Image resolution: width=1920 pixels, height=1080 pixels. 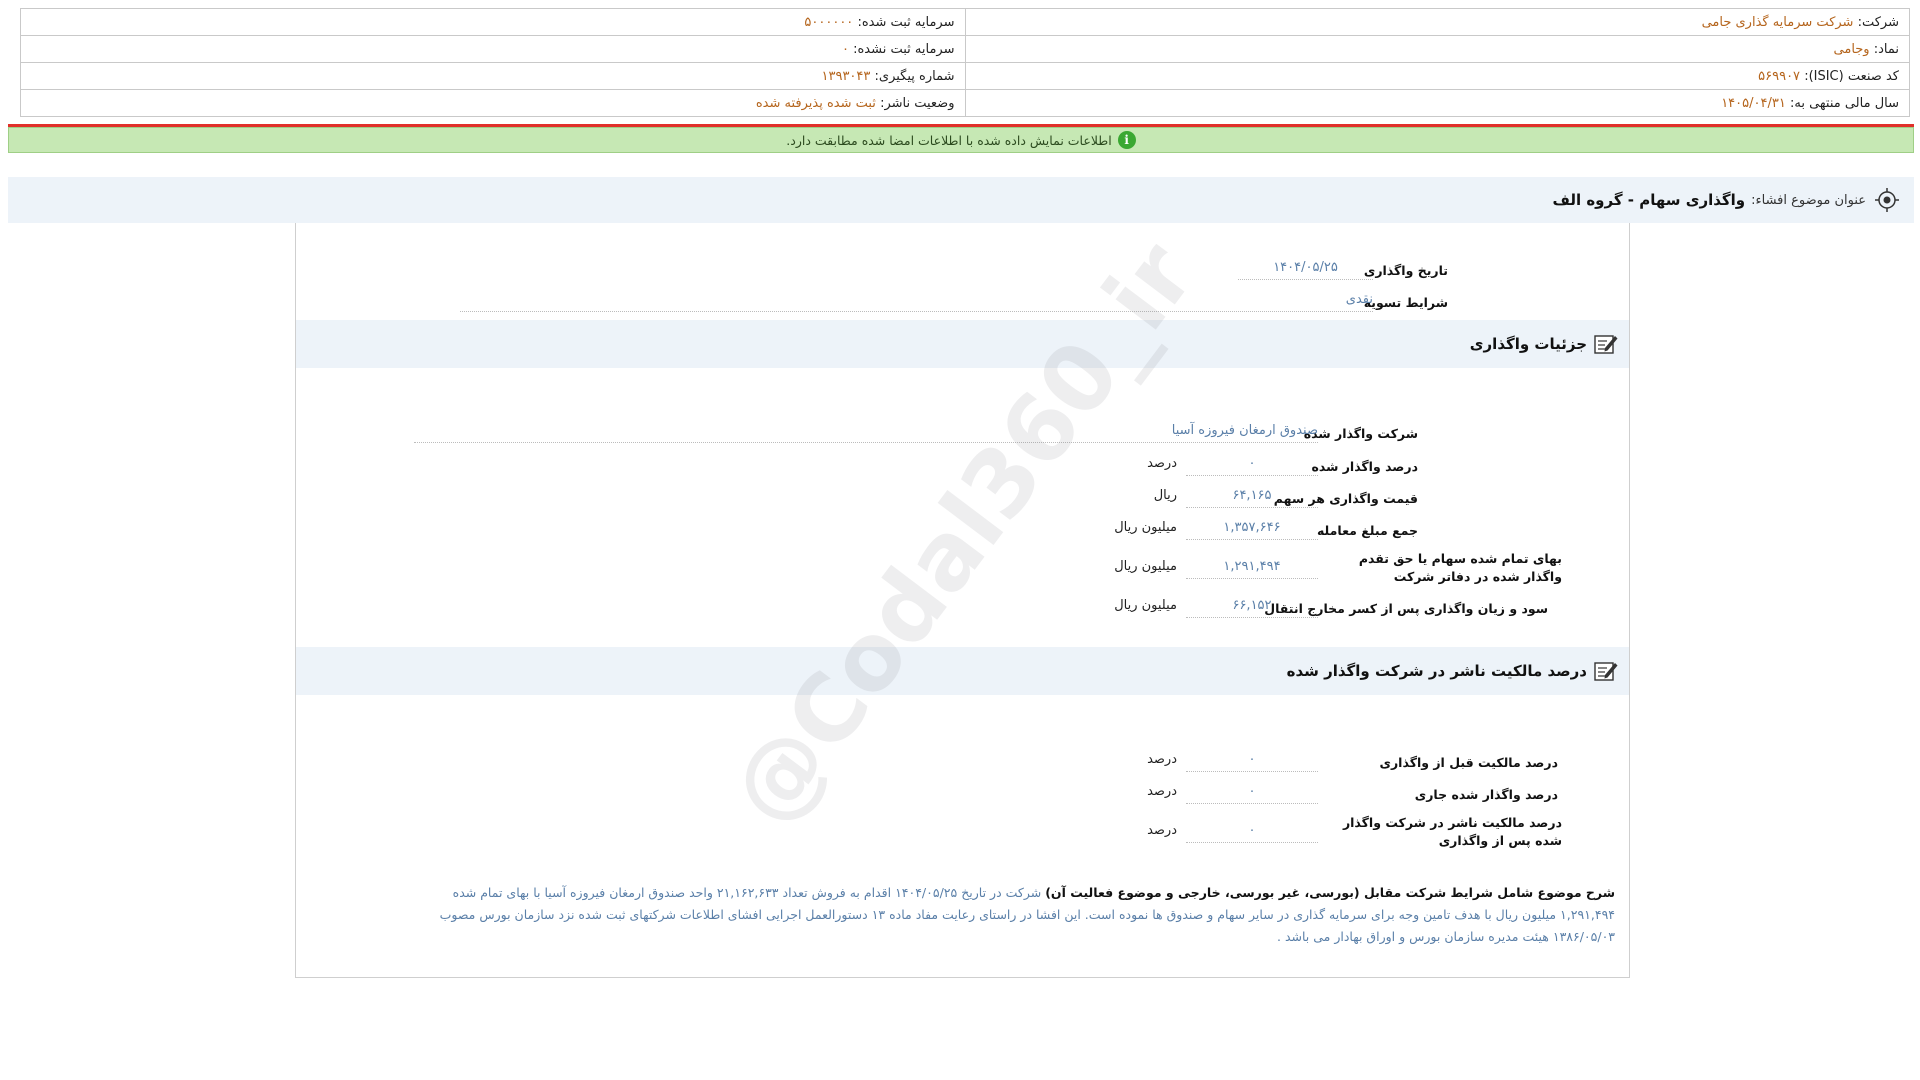 I want to click on tracking-cell: شماره پیگیری: ۱۳۹۳۰۴۳, so click(x=493, y=76).